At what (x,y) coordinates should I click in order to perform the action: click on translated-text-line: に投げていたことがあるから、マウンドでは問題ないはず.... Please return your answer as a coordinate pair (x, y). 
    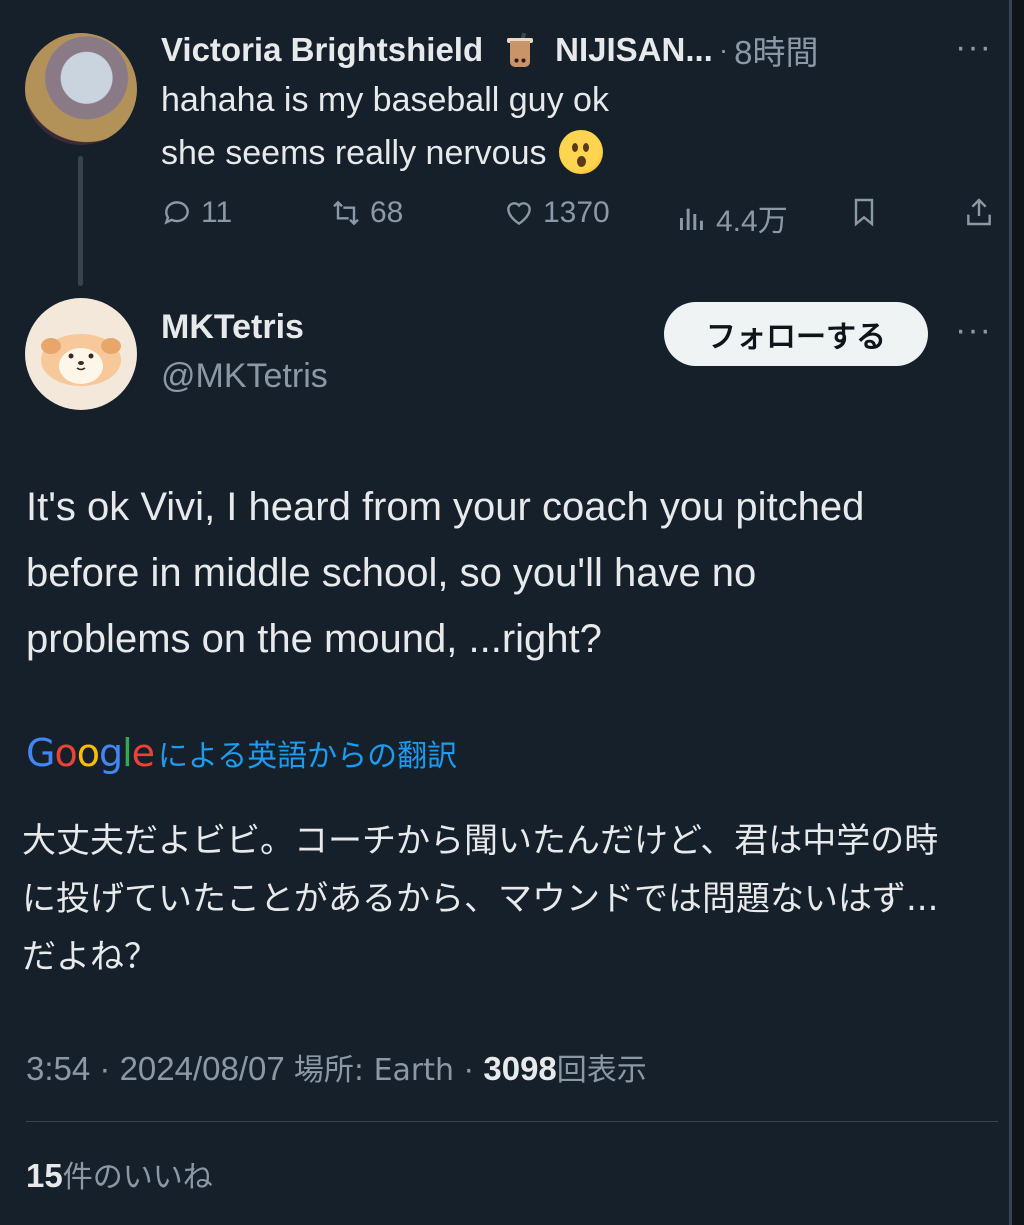
    Looking at the image, I should click on (480, 899).